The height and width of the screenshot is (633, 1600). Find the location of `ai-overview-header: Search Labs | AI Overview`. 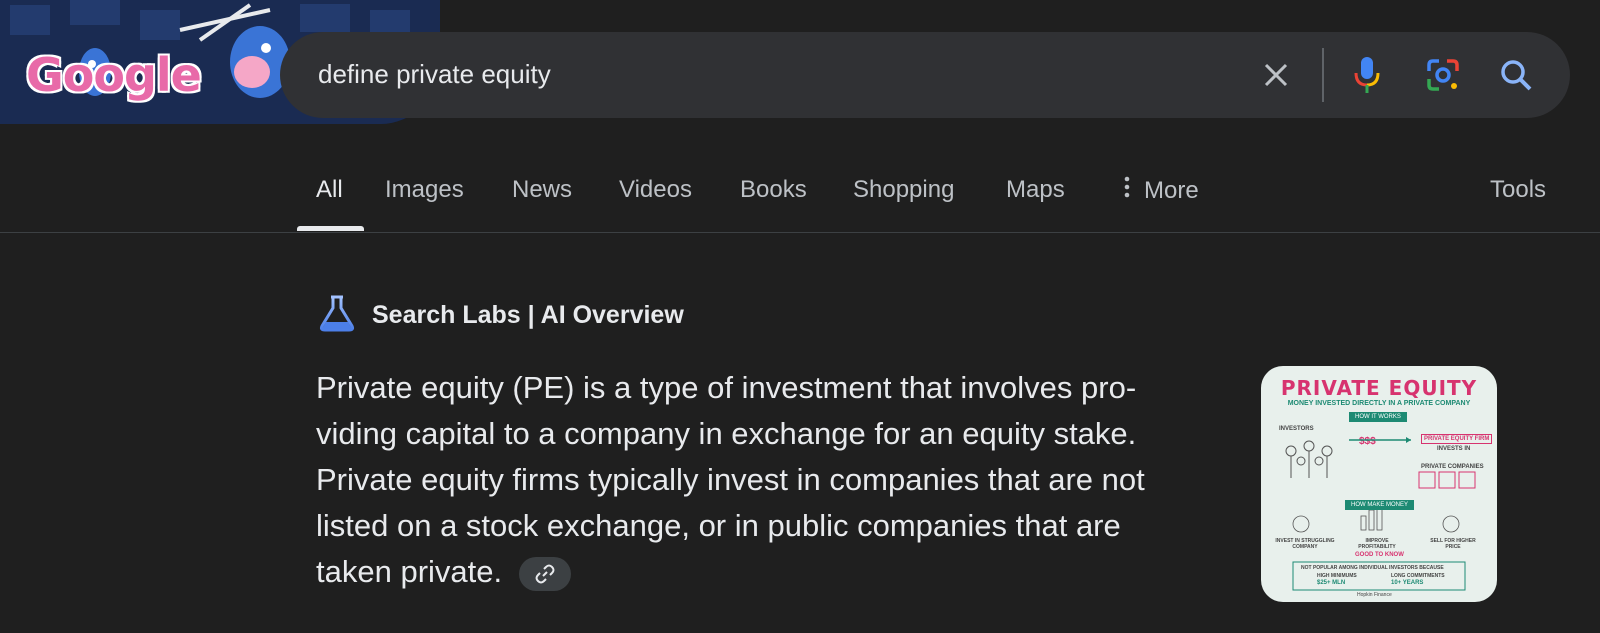

ai-overview-header: Search Labs | AI Overview is located at coordinates (501, 315).